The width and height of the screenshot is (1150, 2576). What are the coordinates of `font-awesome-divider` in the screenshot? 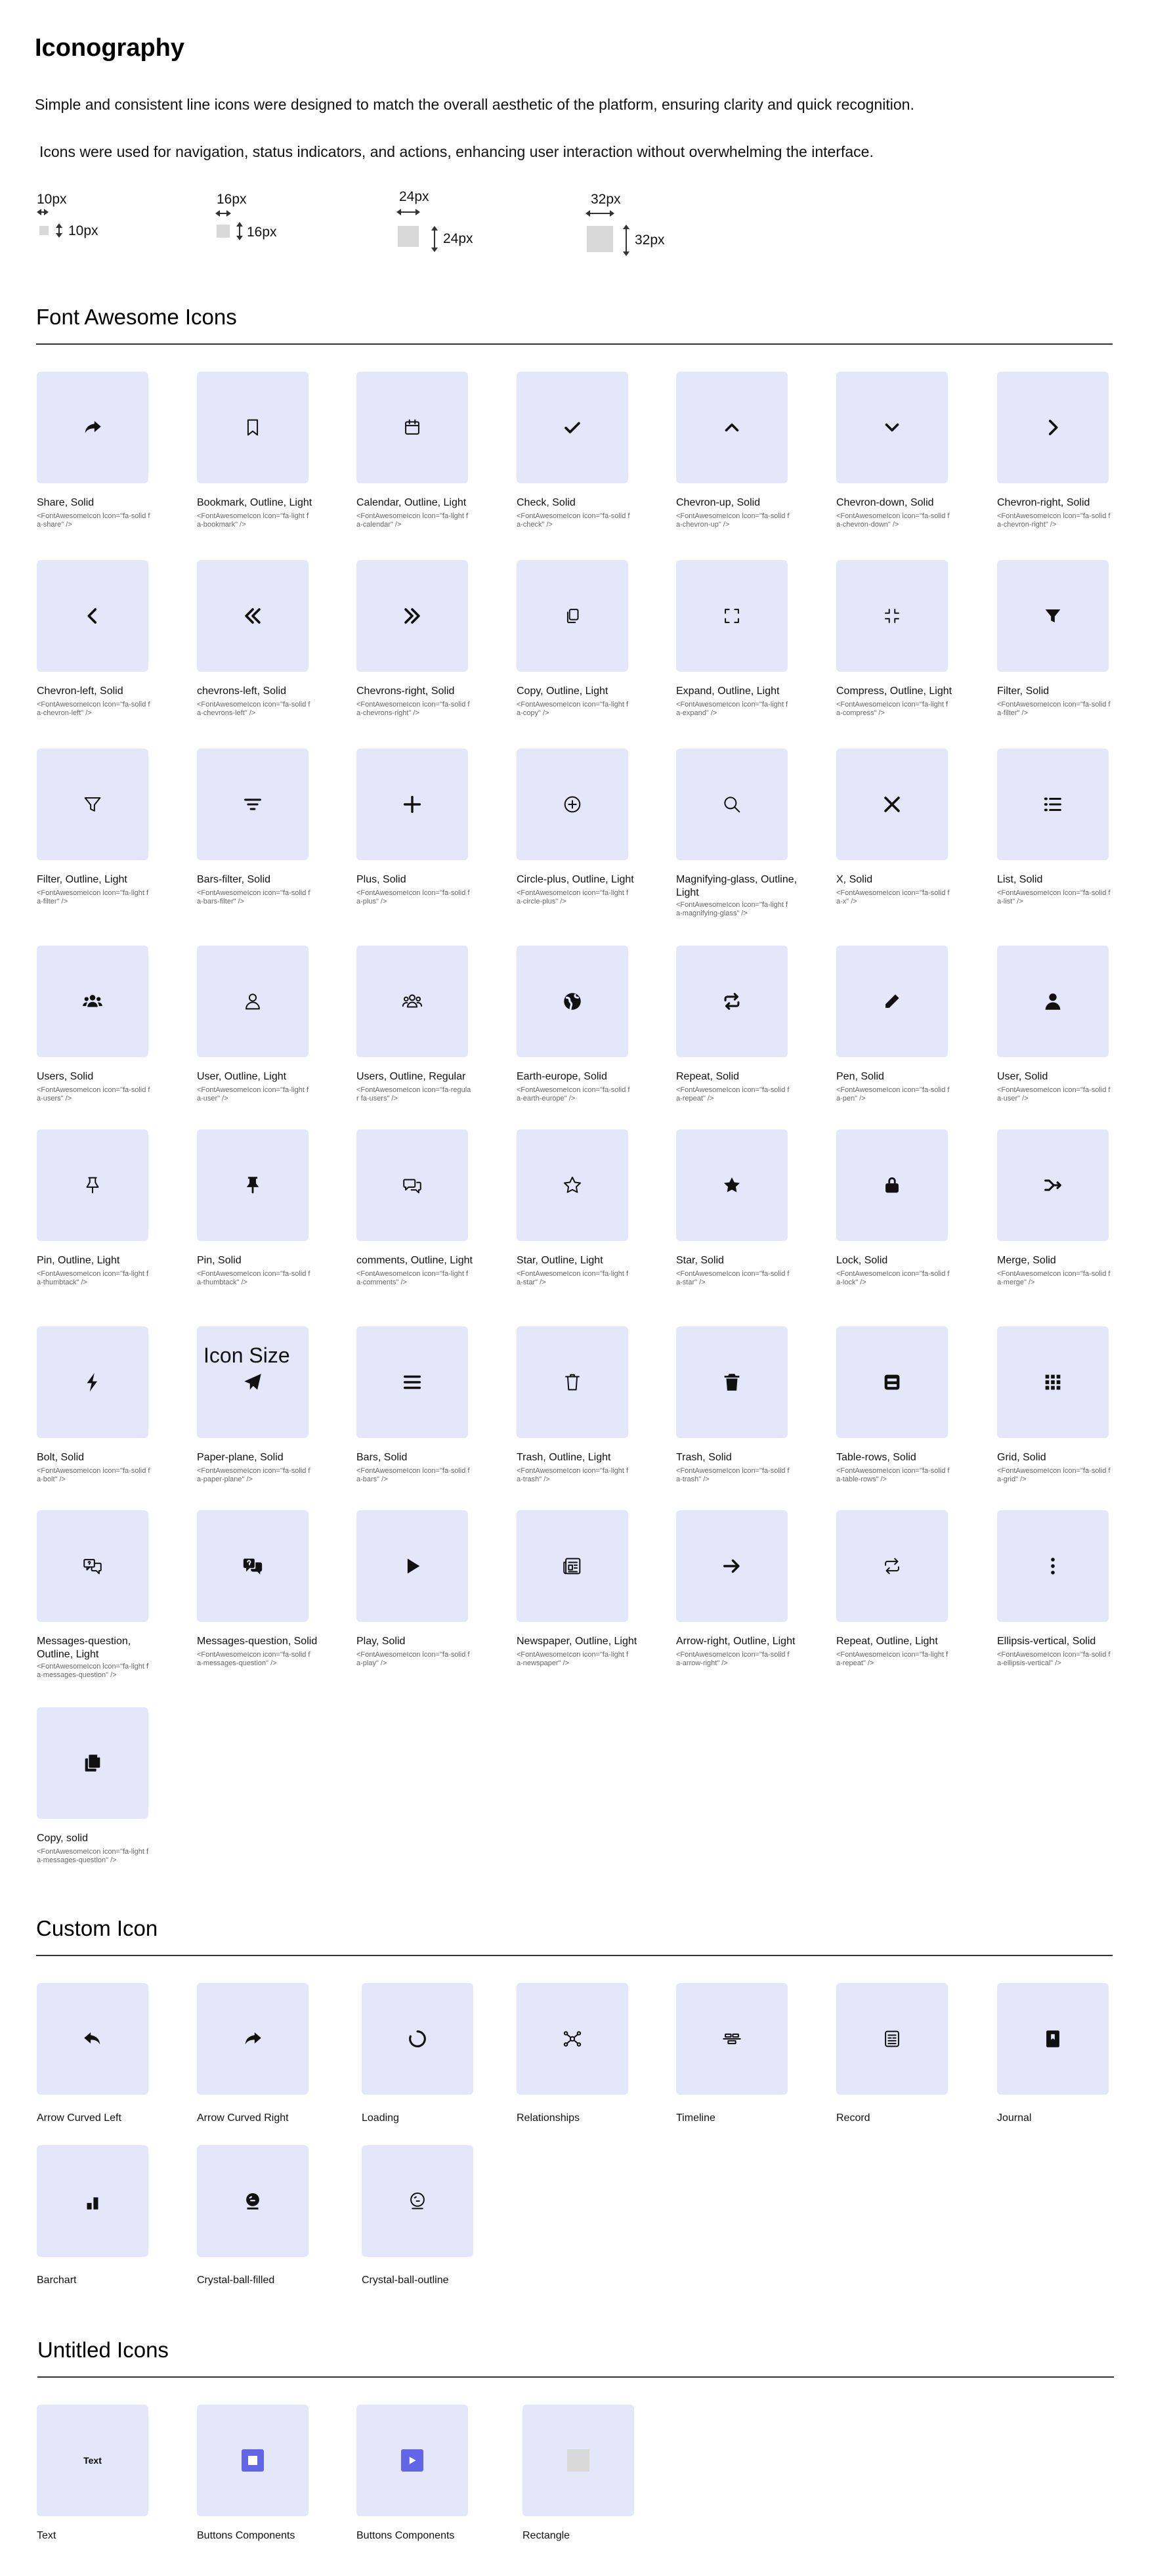 It's located at (574, 344).